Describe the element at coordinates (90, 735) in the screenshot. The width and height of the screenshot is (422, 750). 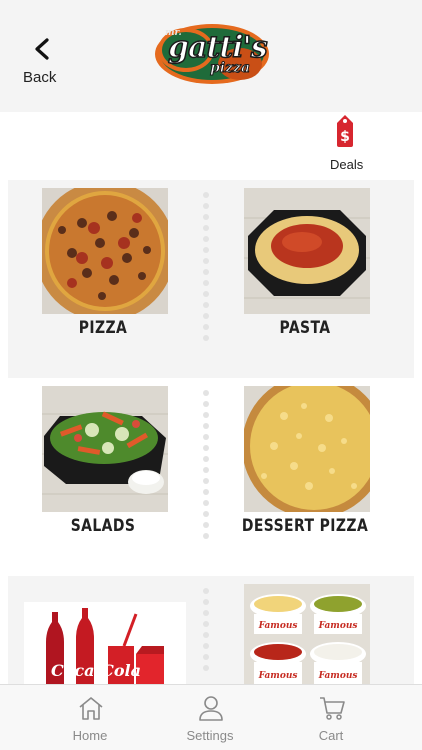
I see `tab-home-label: Home` at that location.